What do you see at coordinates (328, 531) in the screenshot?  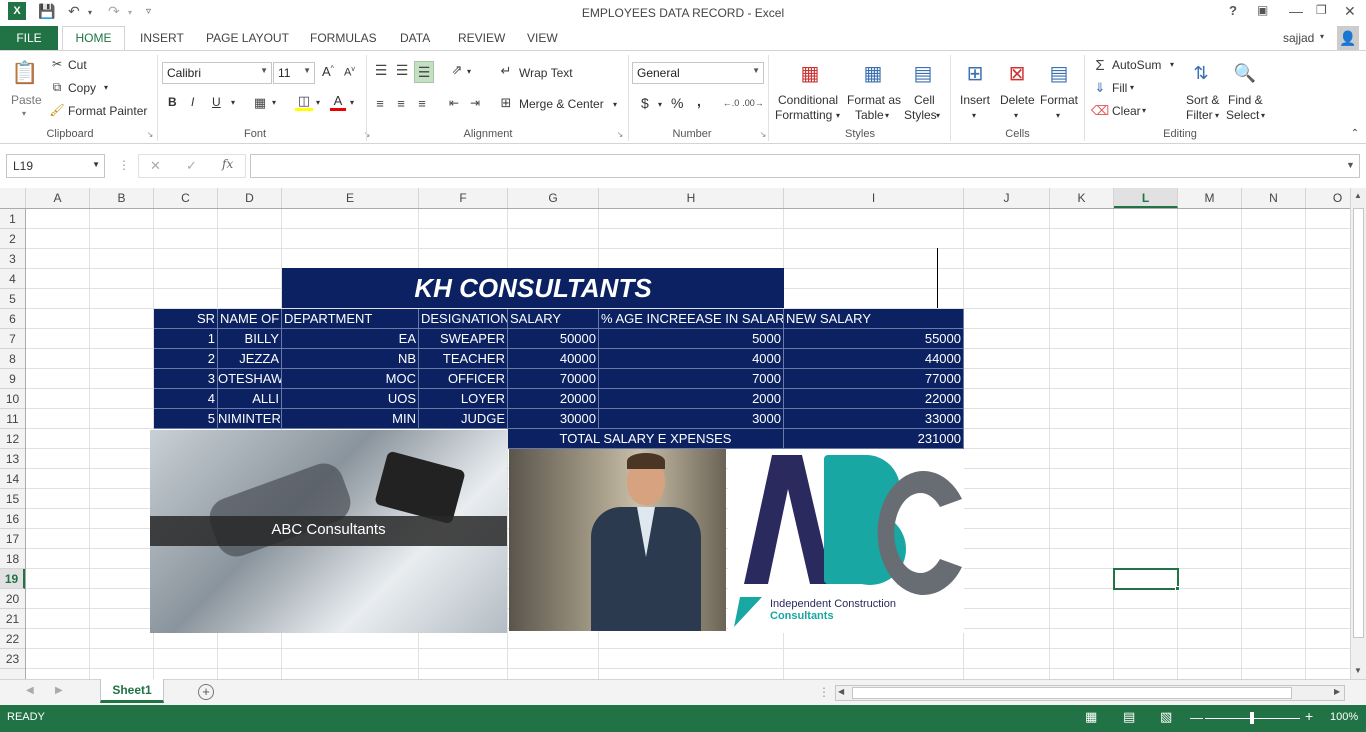 I see `handshake-image: ABC Consultants` at bounding box center [328, 531].